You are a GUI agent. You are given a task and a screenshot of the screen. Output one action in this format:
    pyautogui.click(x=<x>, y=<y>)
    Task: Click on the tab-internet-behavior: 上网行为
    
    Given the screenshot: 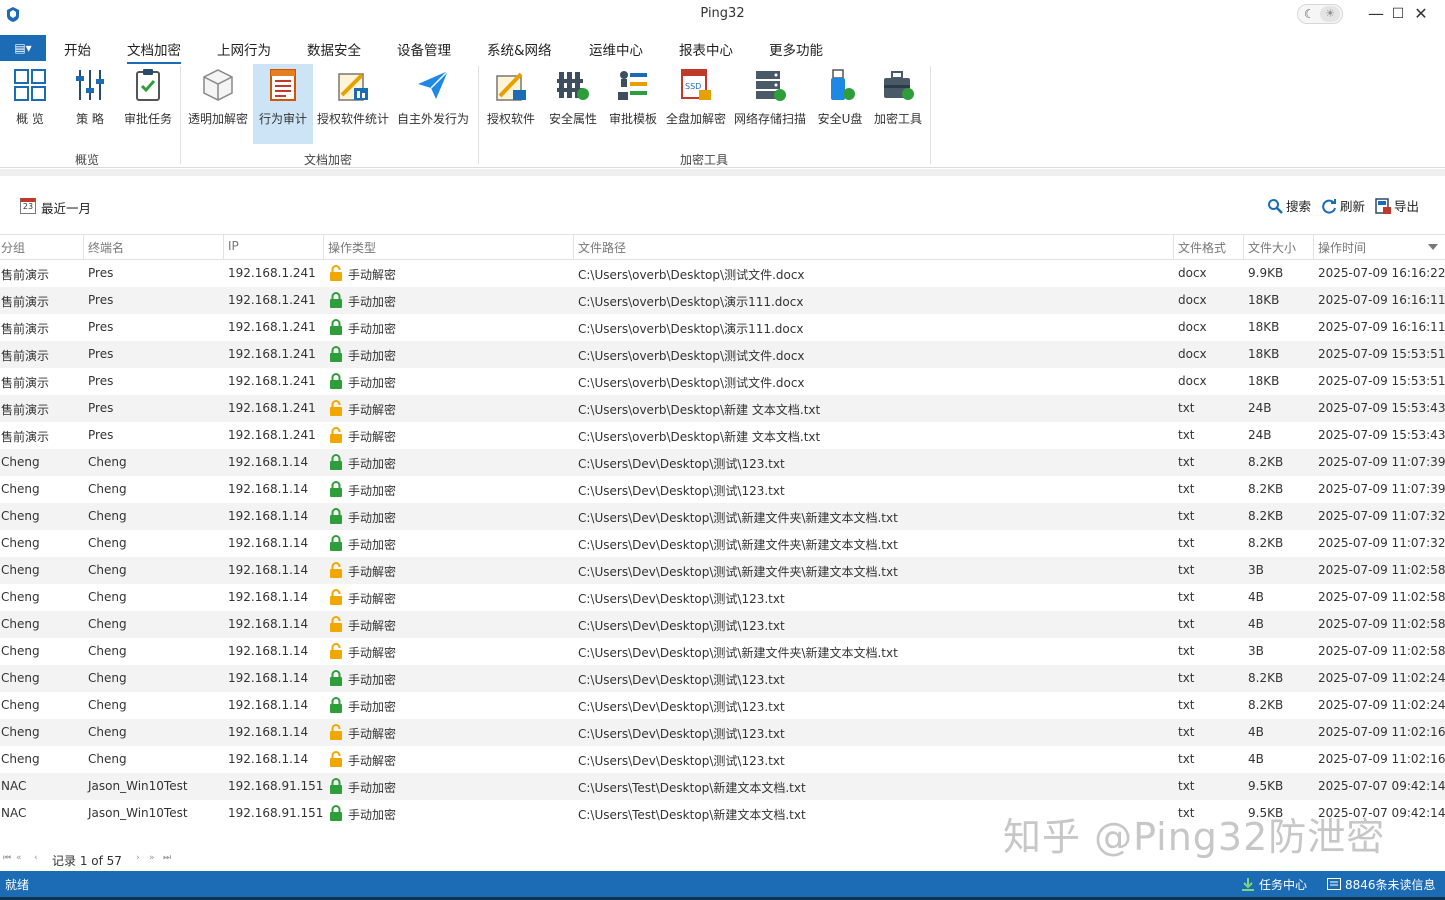 What is the action you would take?
    pyautogui.click(x=244, y=49)
    